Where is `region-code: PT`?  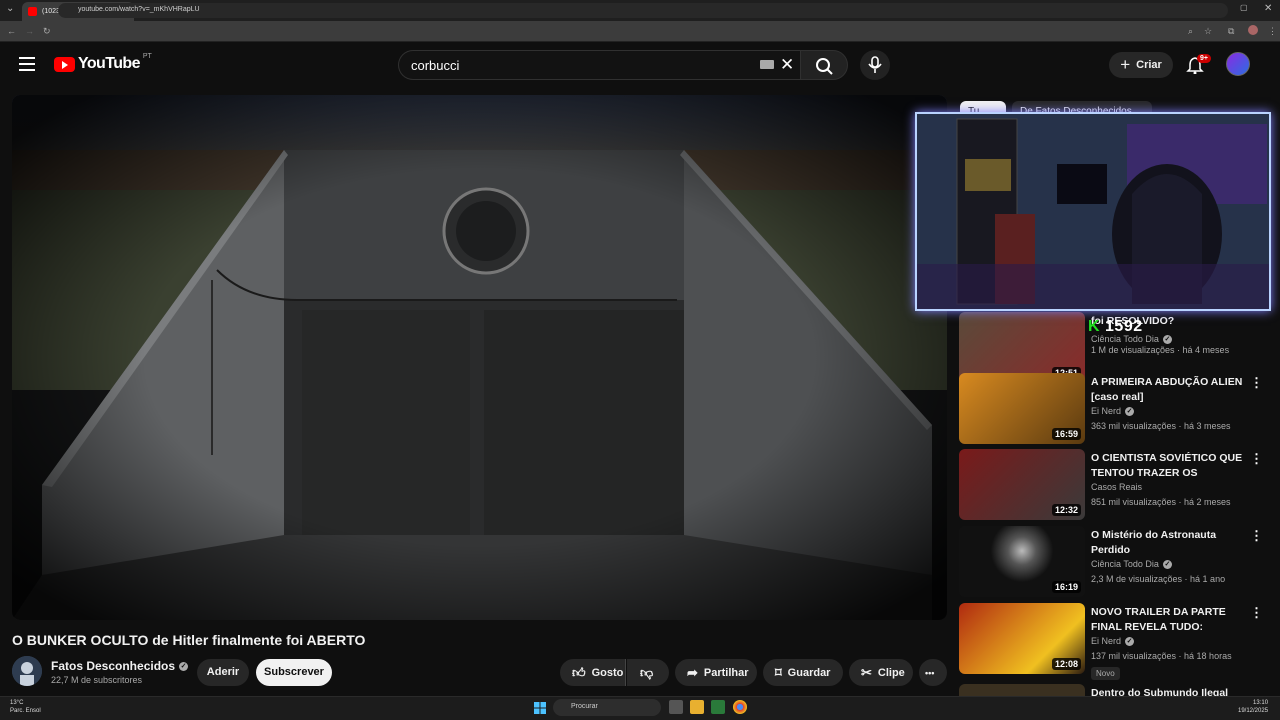
region-code: PT is located at coordinates (147, 56).